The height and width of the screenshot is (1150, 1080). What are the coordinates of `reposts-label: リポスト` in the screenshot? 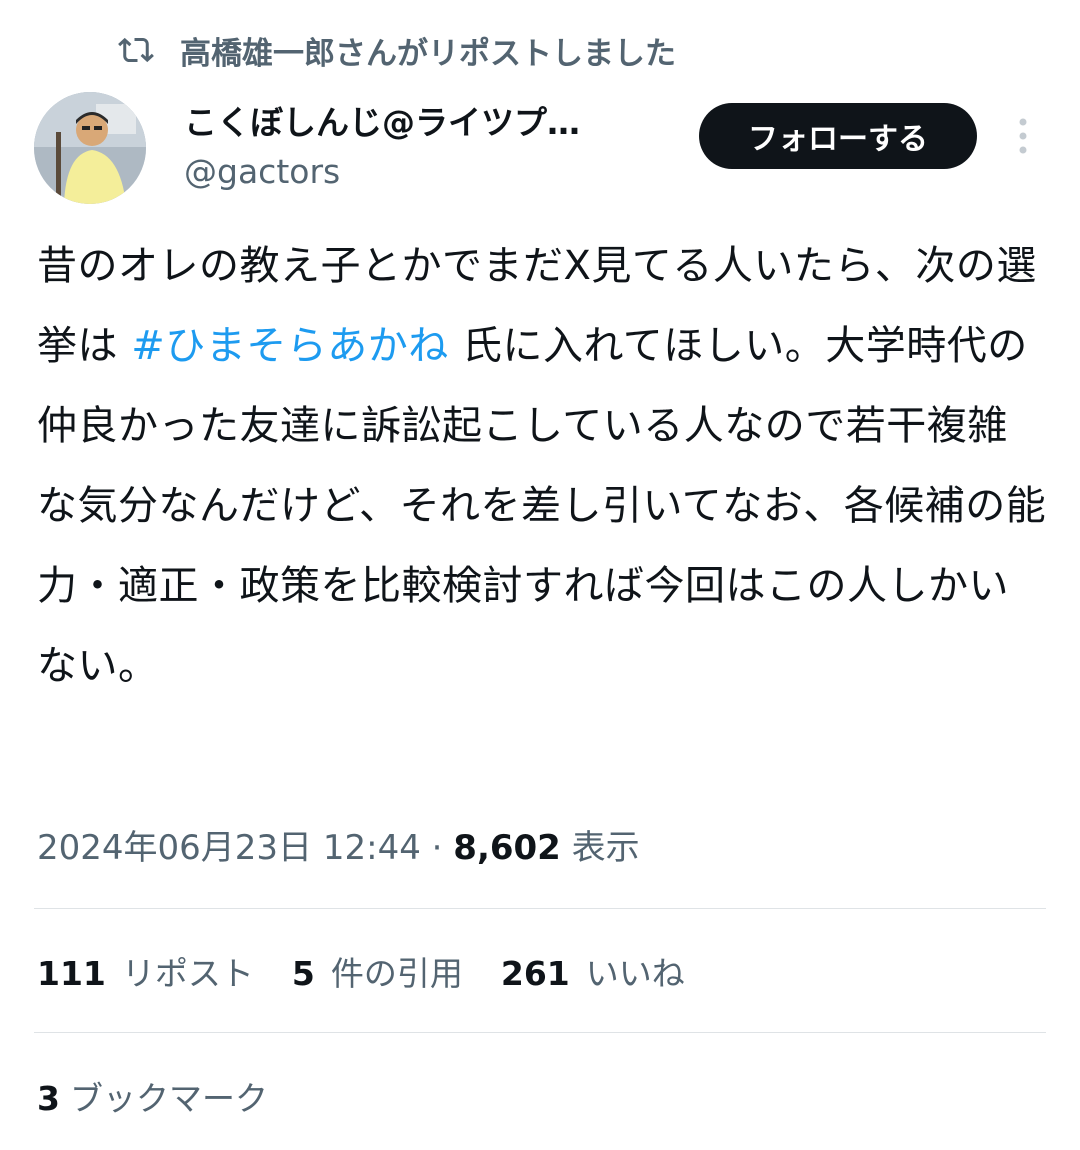 It's located at (187, 973).